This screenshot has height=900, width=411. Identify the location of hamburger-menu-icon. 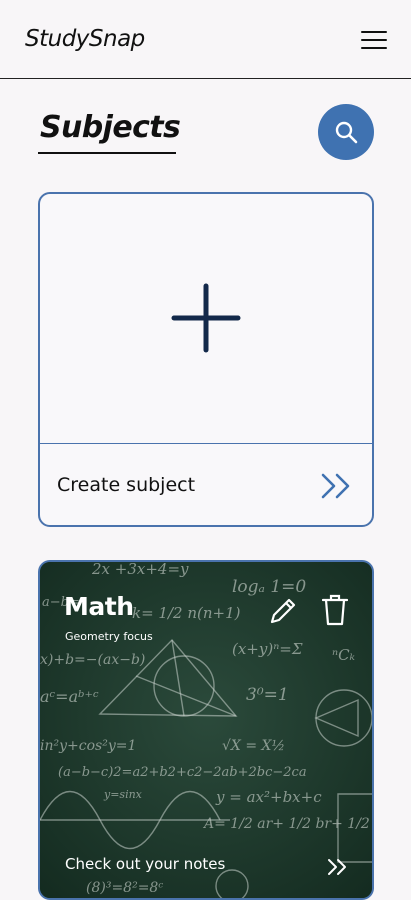
(374, 40).